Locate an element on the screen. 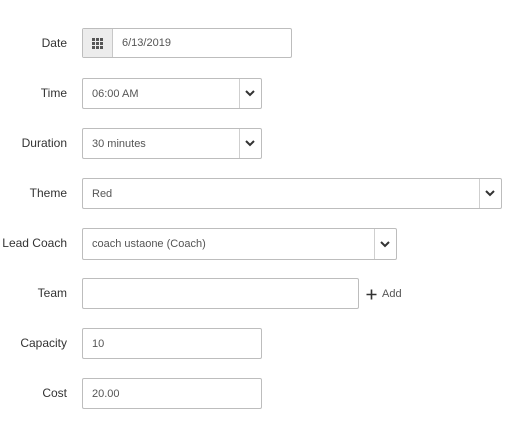  team-label: Team is located at coordinates (52, 293).